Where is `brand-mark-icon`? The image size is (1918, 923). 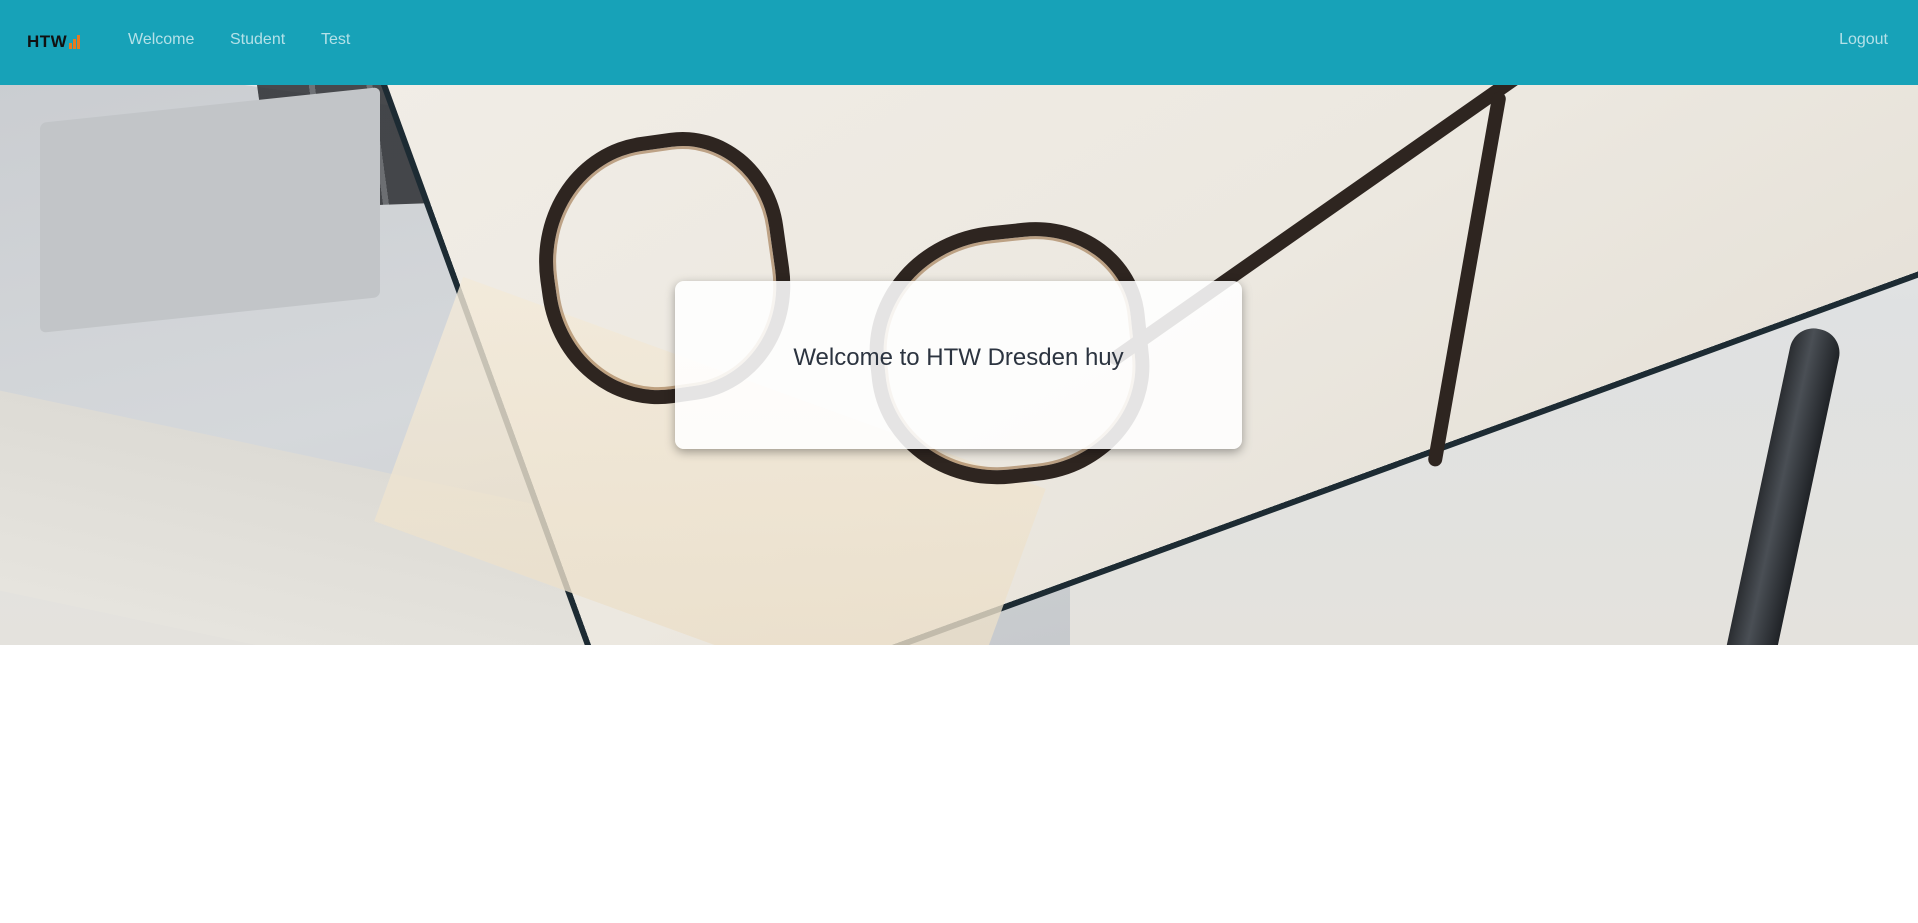 brand-mark-icon is located at coordinates (75, 42).